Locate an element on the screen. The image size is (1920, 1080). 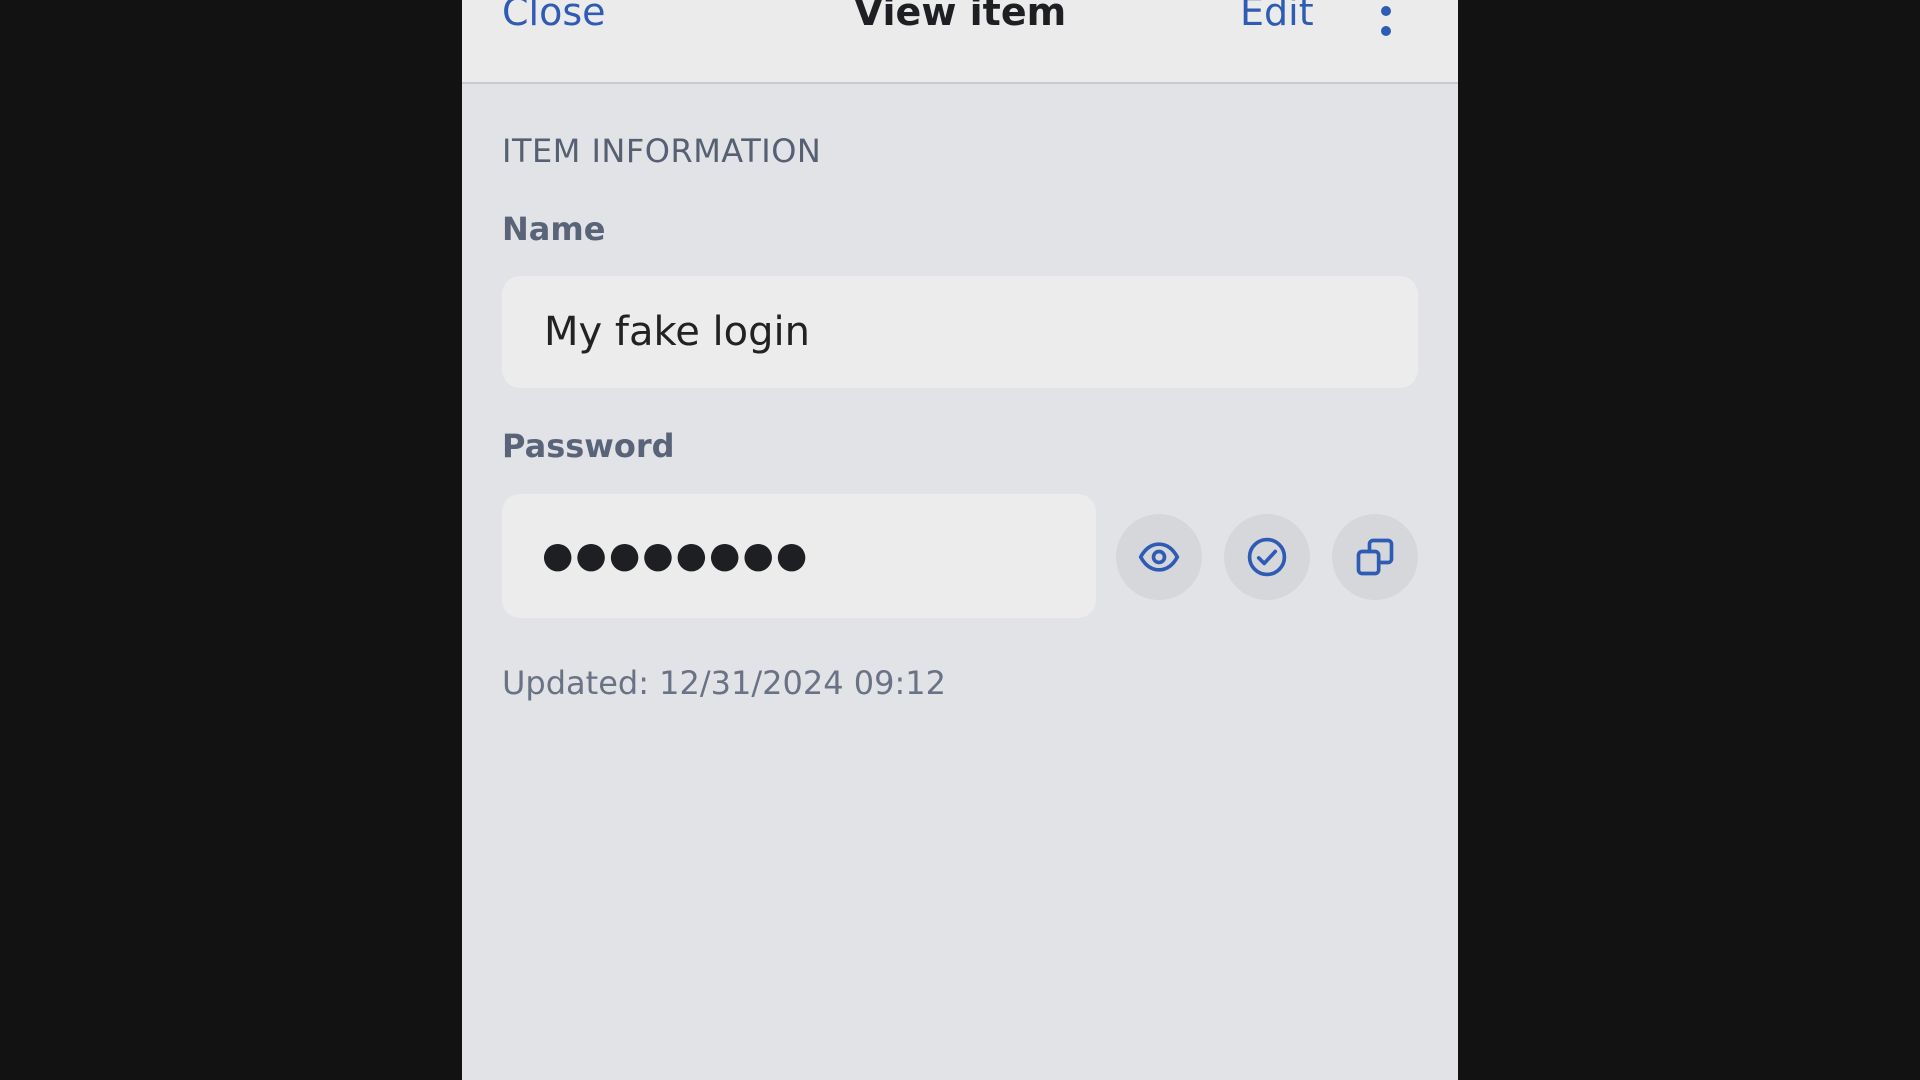
copy-password-button is located at coordinates (1375, 557).